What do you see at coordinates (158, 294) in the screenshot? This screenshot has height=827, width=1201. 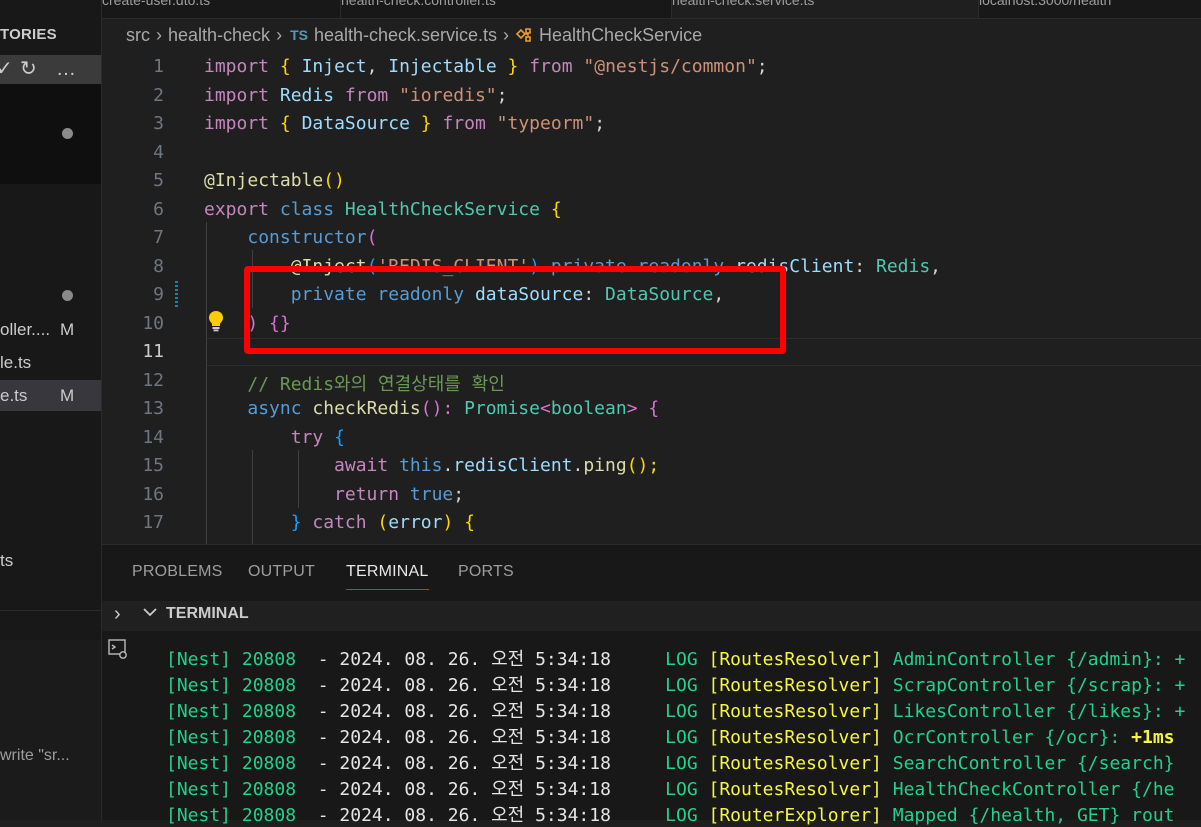 I see `line-number: 9` at bounding box center [158, 294].